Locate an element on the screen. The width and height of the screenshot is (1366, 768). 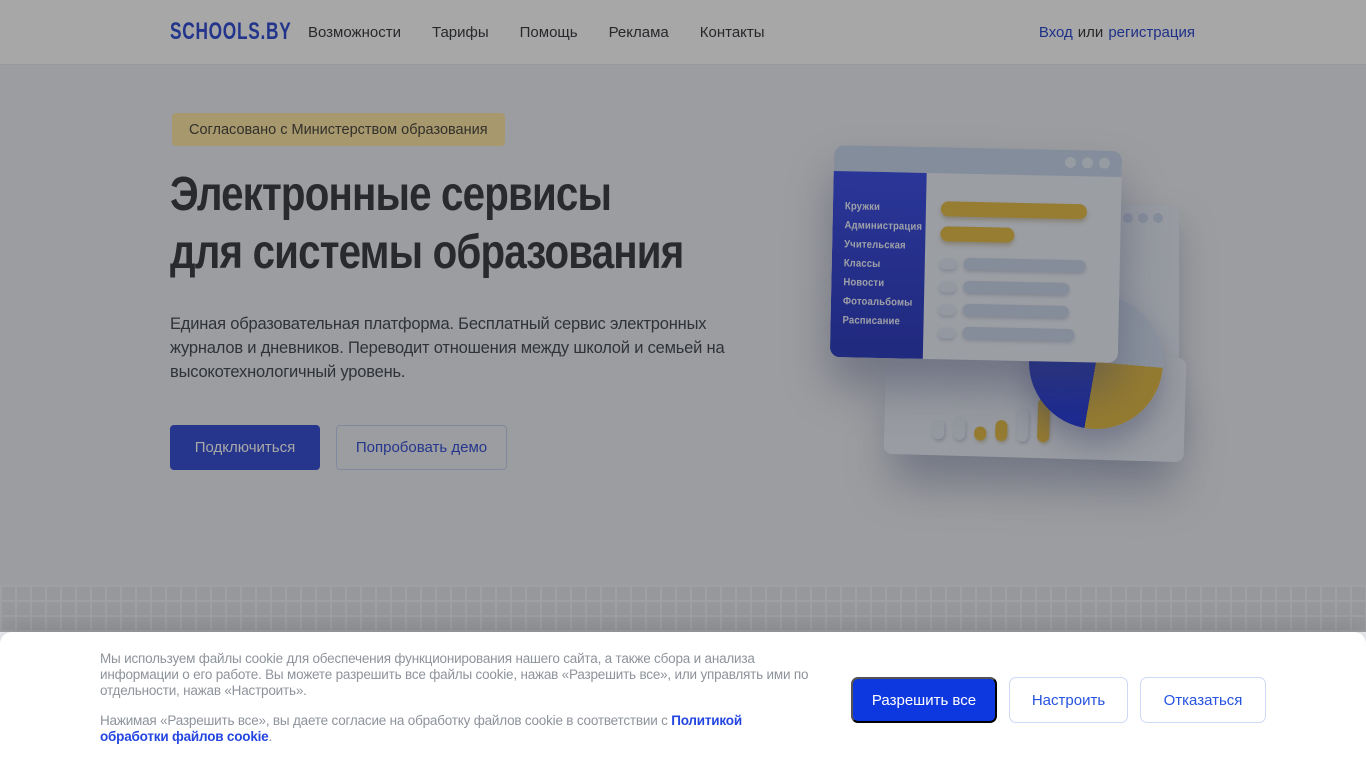
decline-cookies-button: Отказаться is located at coordinates (1203, 700).